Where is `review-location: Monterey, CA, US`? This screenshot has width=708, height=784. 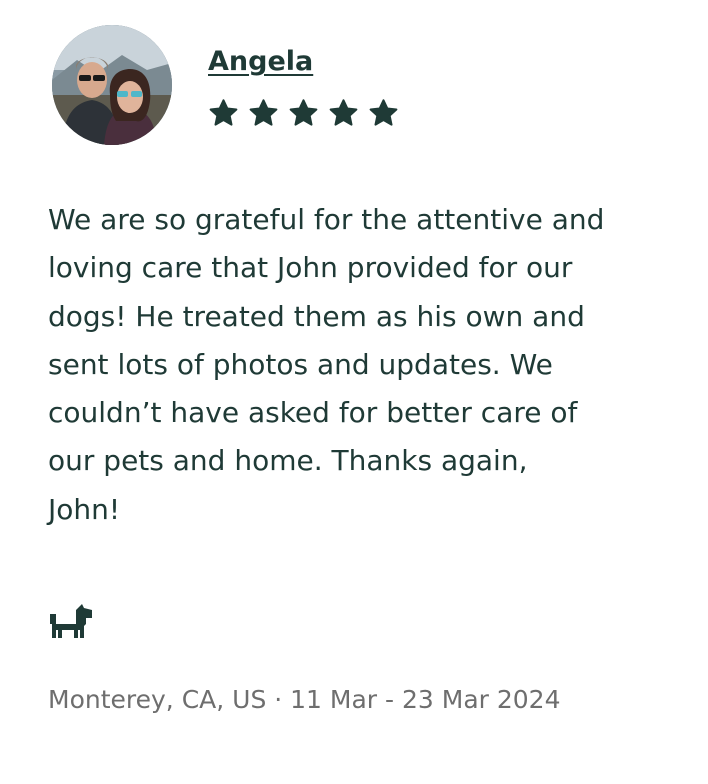 review-location: Monterey, CA, US is located at coordinates (157, 699).